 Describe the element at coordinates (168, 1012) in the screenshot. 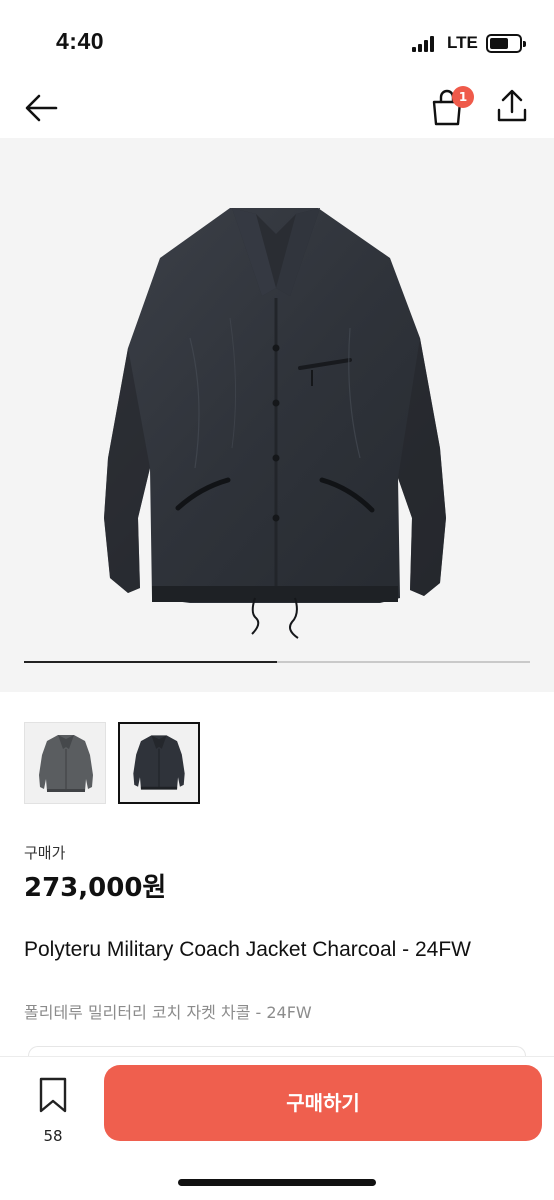

I see `product-subtitle-korean: 폴리테루 밀리터리 코치 자켓 차콜 - 24FW` at that location.